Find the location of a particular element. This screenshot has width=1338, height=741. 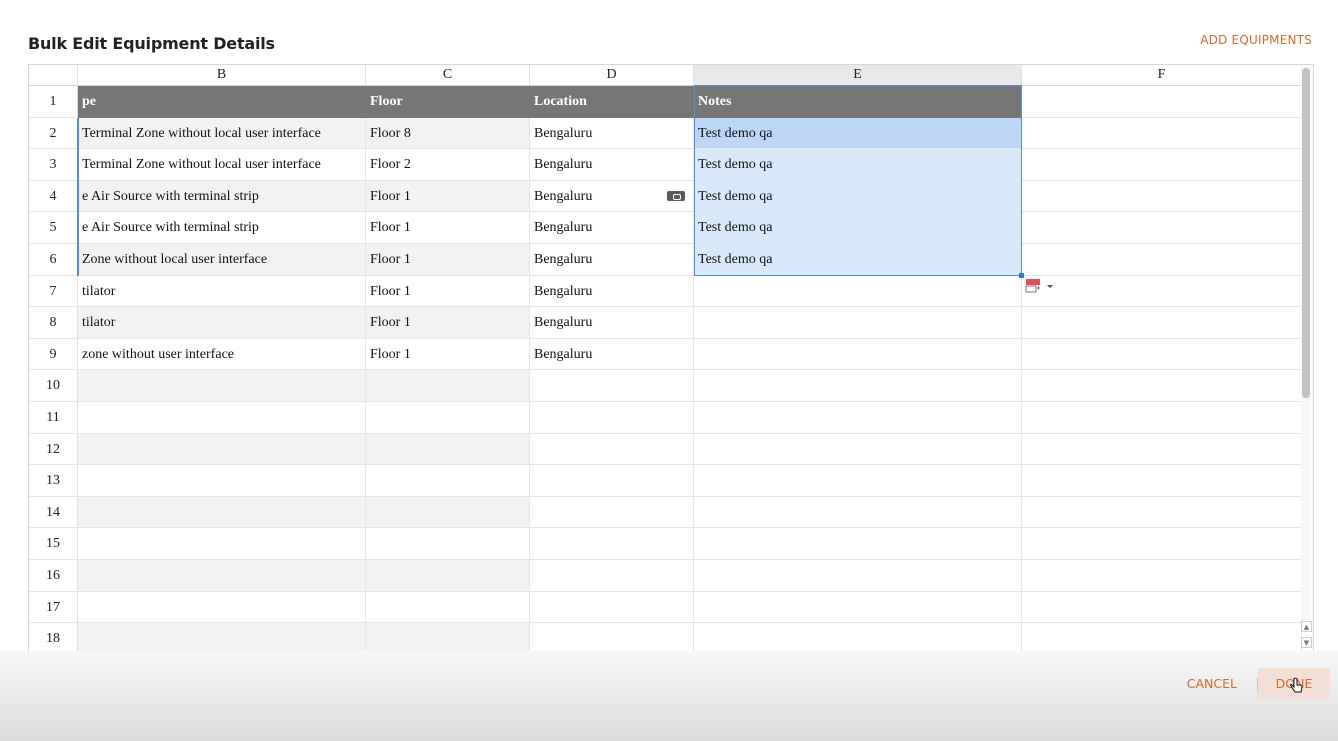

row-header-11: 11 is located at coordinates (53, 418).